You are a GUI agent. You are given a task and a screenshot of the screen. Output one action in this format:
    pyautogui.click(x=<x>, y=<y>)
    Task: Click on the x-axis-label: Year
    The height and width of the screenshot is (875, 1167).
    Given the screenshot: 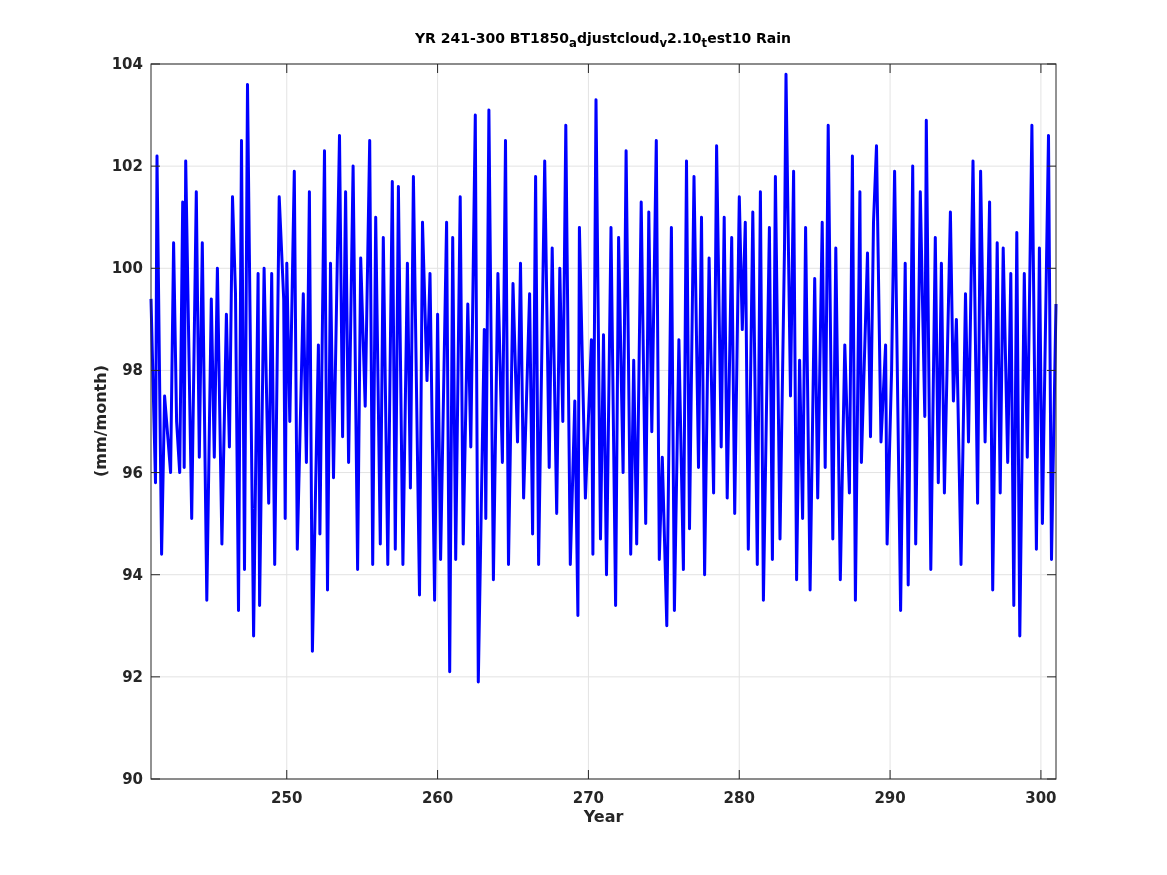 What is the action you would take?
    pyautogui.click(x=603, y=816)
    